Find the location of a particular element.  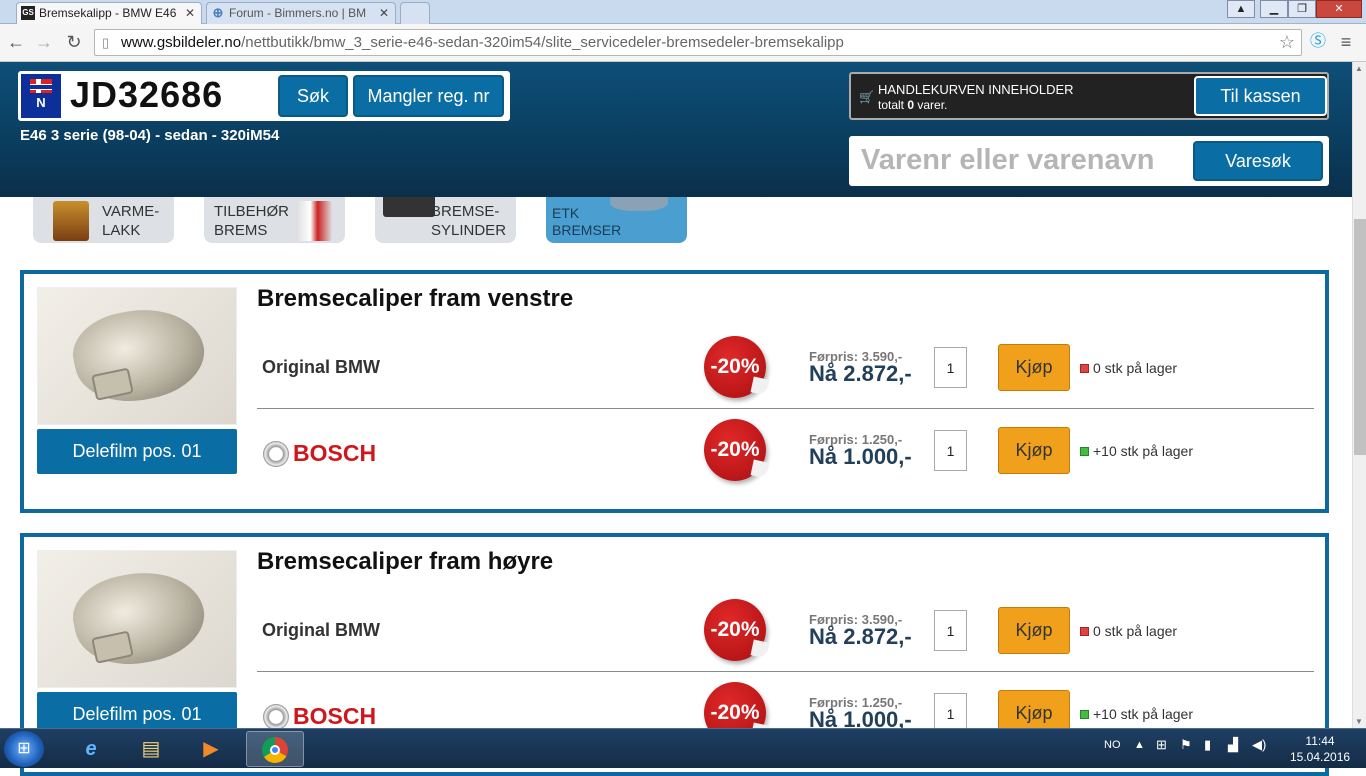

new-price: Nå 1.000,- is located at coordinates (860, 456).